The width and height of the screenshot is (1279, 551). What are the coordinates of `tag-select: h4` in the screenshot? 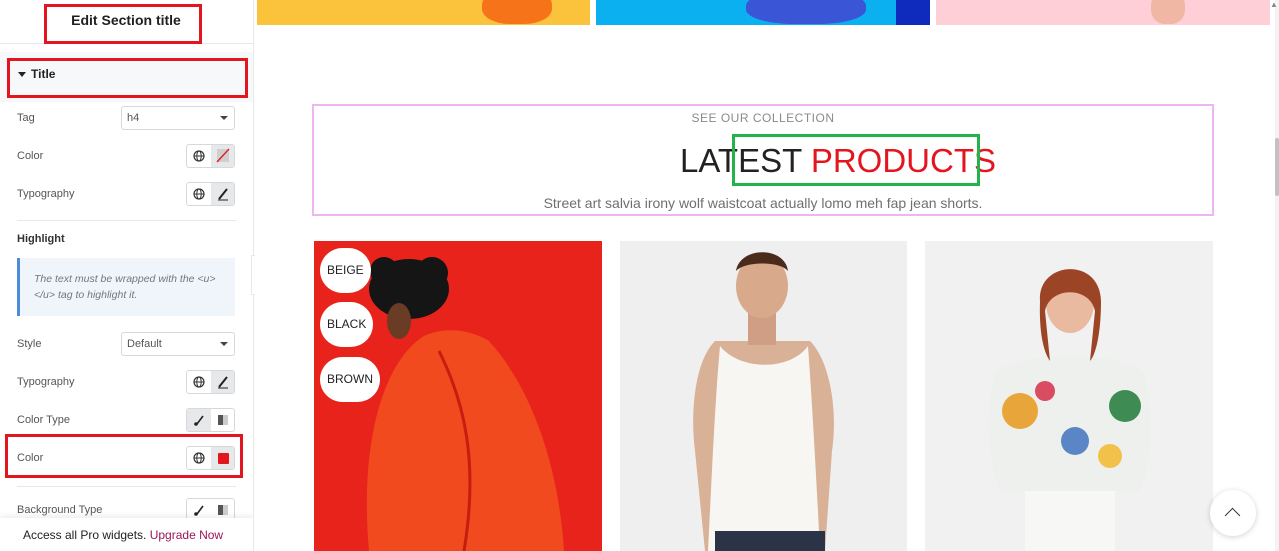 It's located at (178, 118).